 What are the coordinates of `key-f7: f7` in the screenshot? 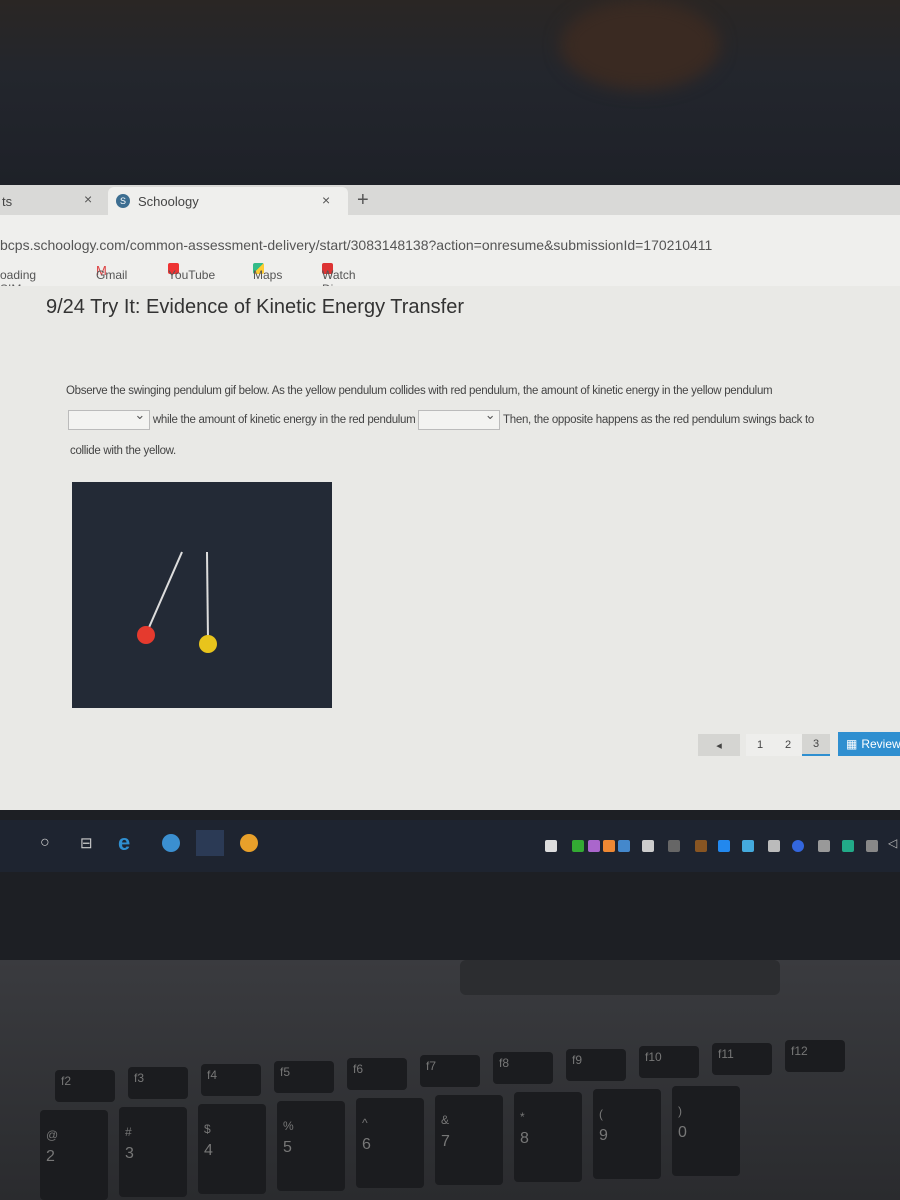 It's located at (450, 1071).